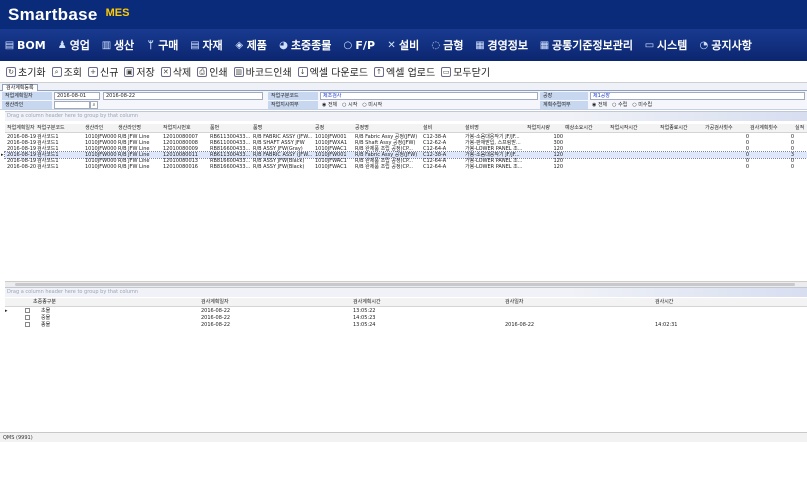  I want to click on radio-option: ○ 시작, so click(349, 105).